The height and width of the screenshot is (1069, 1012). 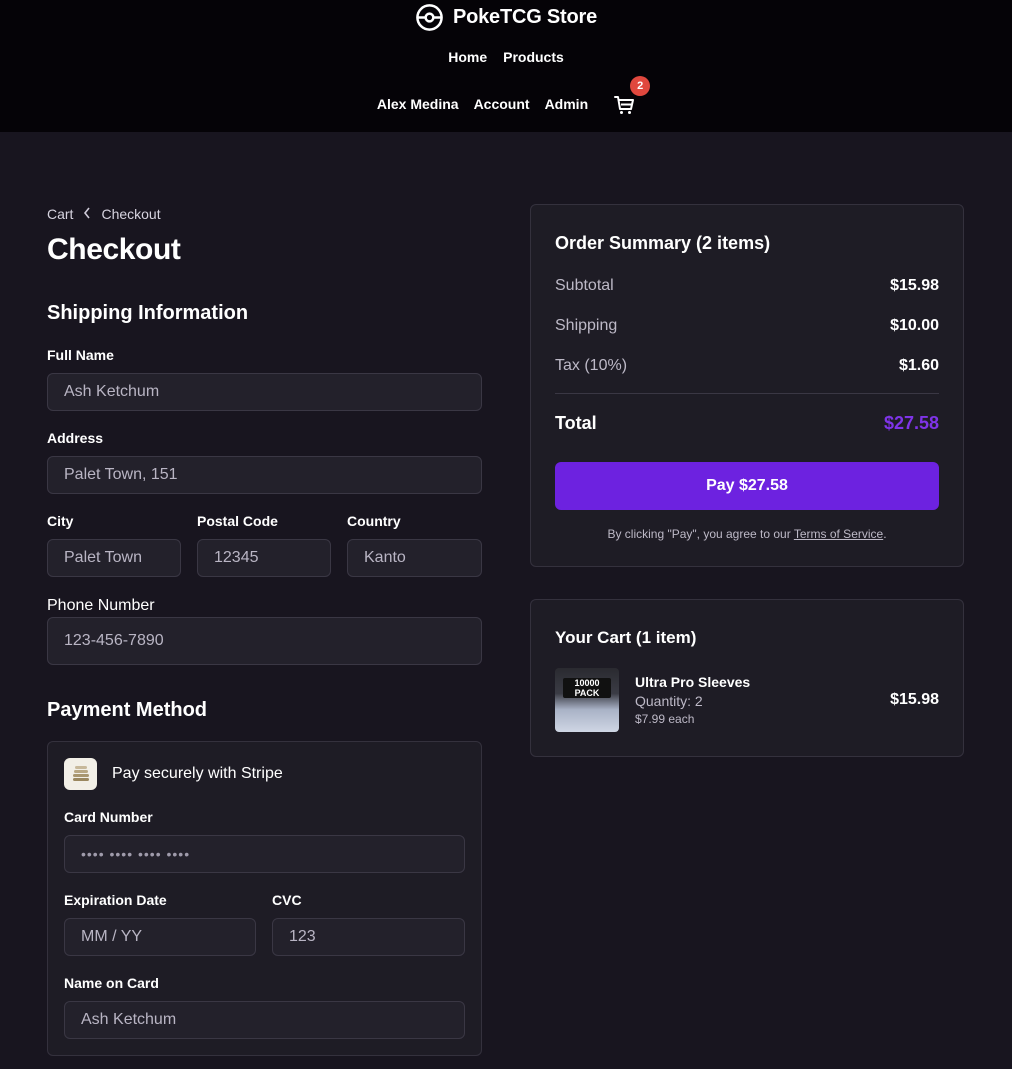 What do you see at coordinates (669, 701) in the screenshot?
I see `cart-item-quantity: Quantity: 2` at bounding box center [669, 701].